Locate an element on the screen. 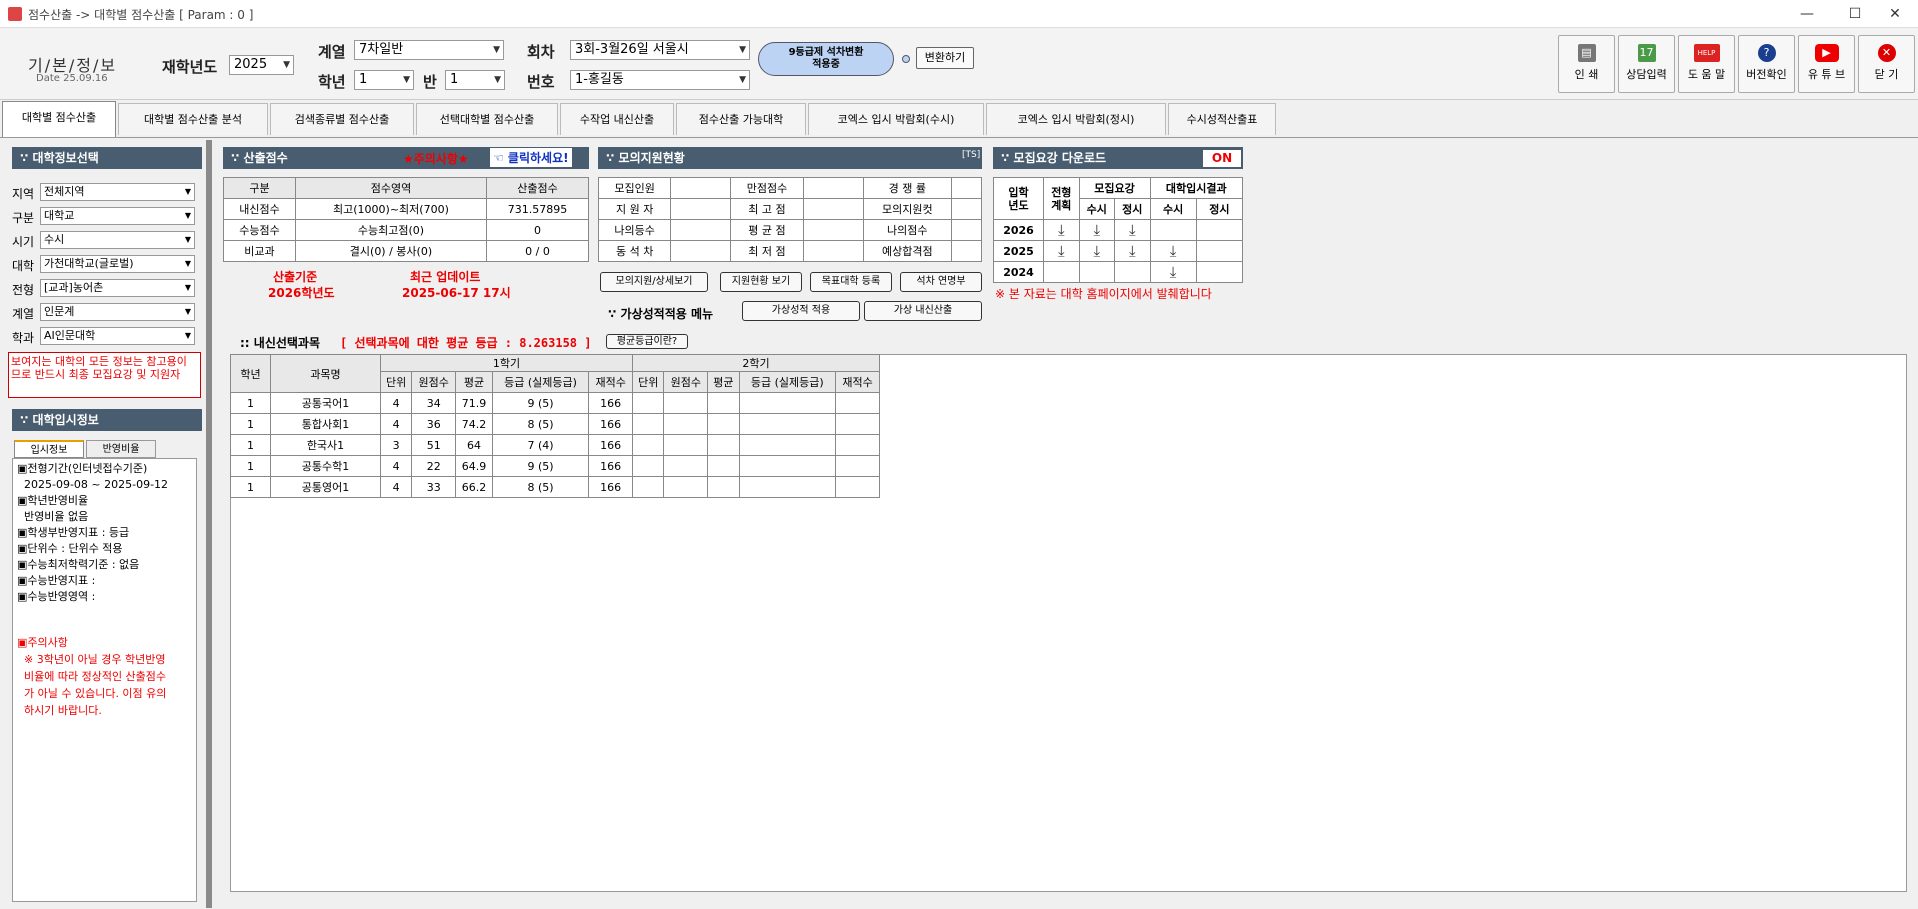  tab-univ-score: 대학별 점수산출 is located at coordinates (59, 119).